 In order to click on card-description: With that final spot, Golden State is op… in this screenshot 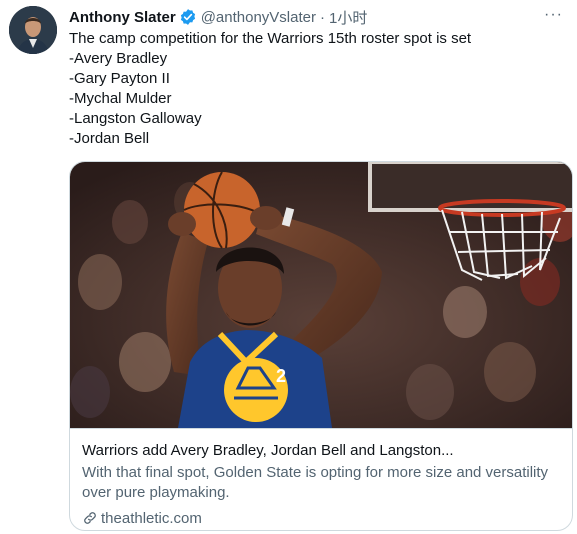, I will do `click(315, 482)`.